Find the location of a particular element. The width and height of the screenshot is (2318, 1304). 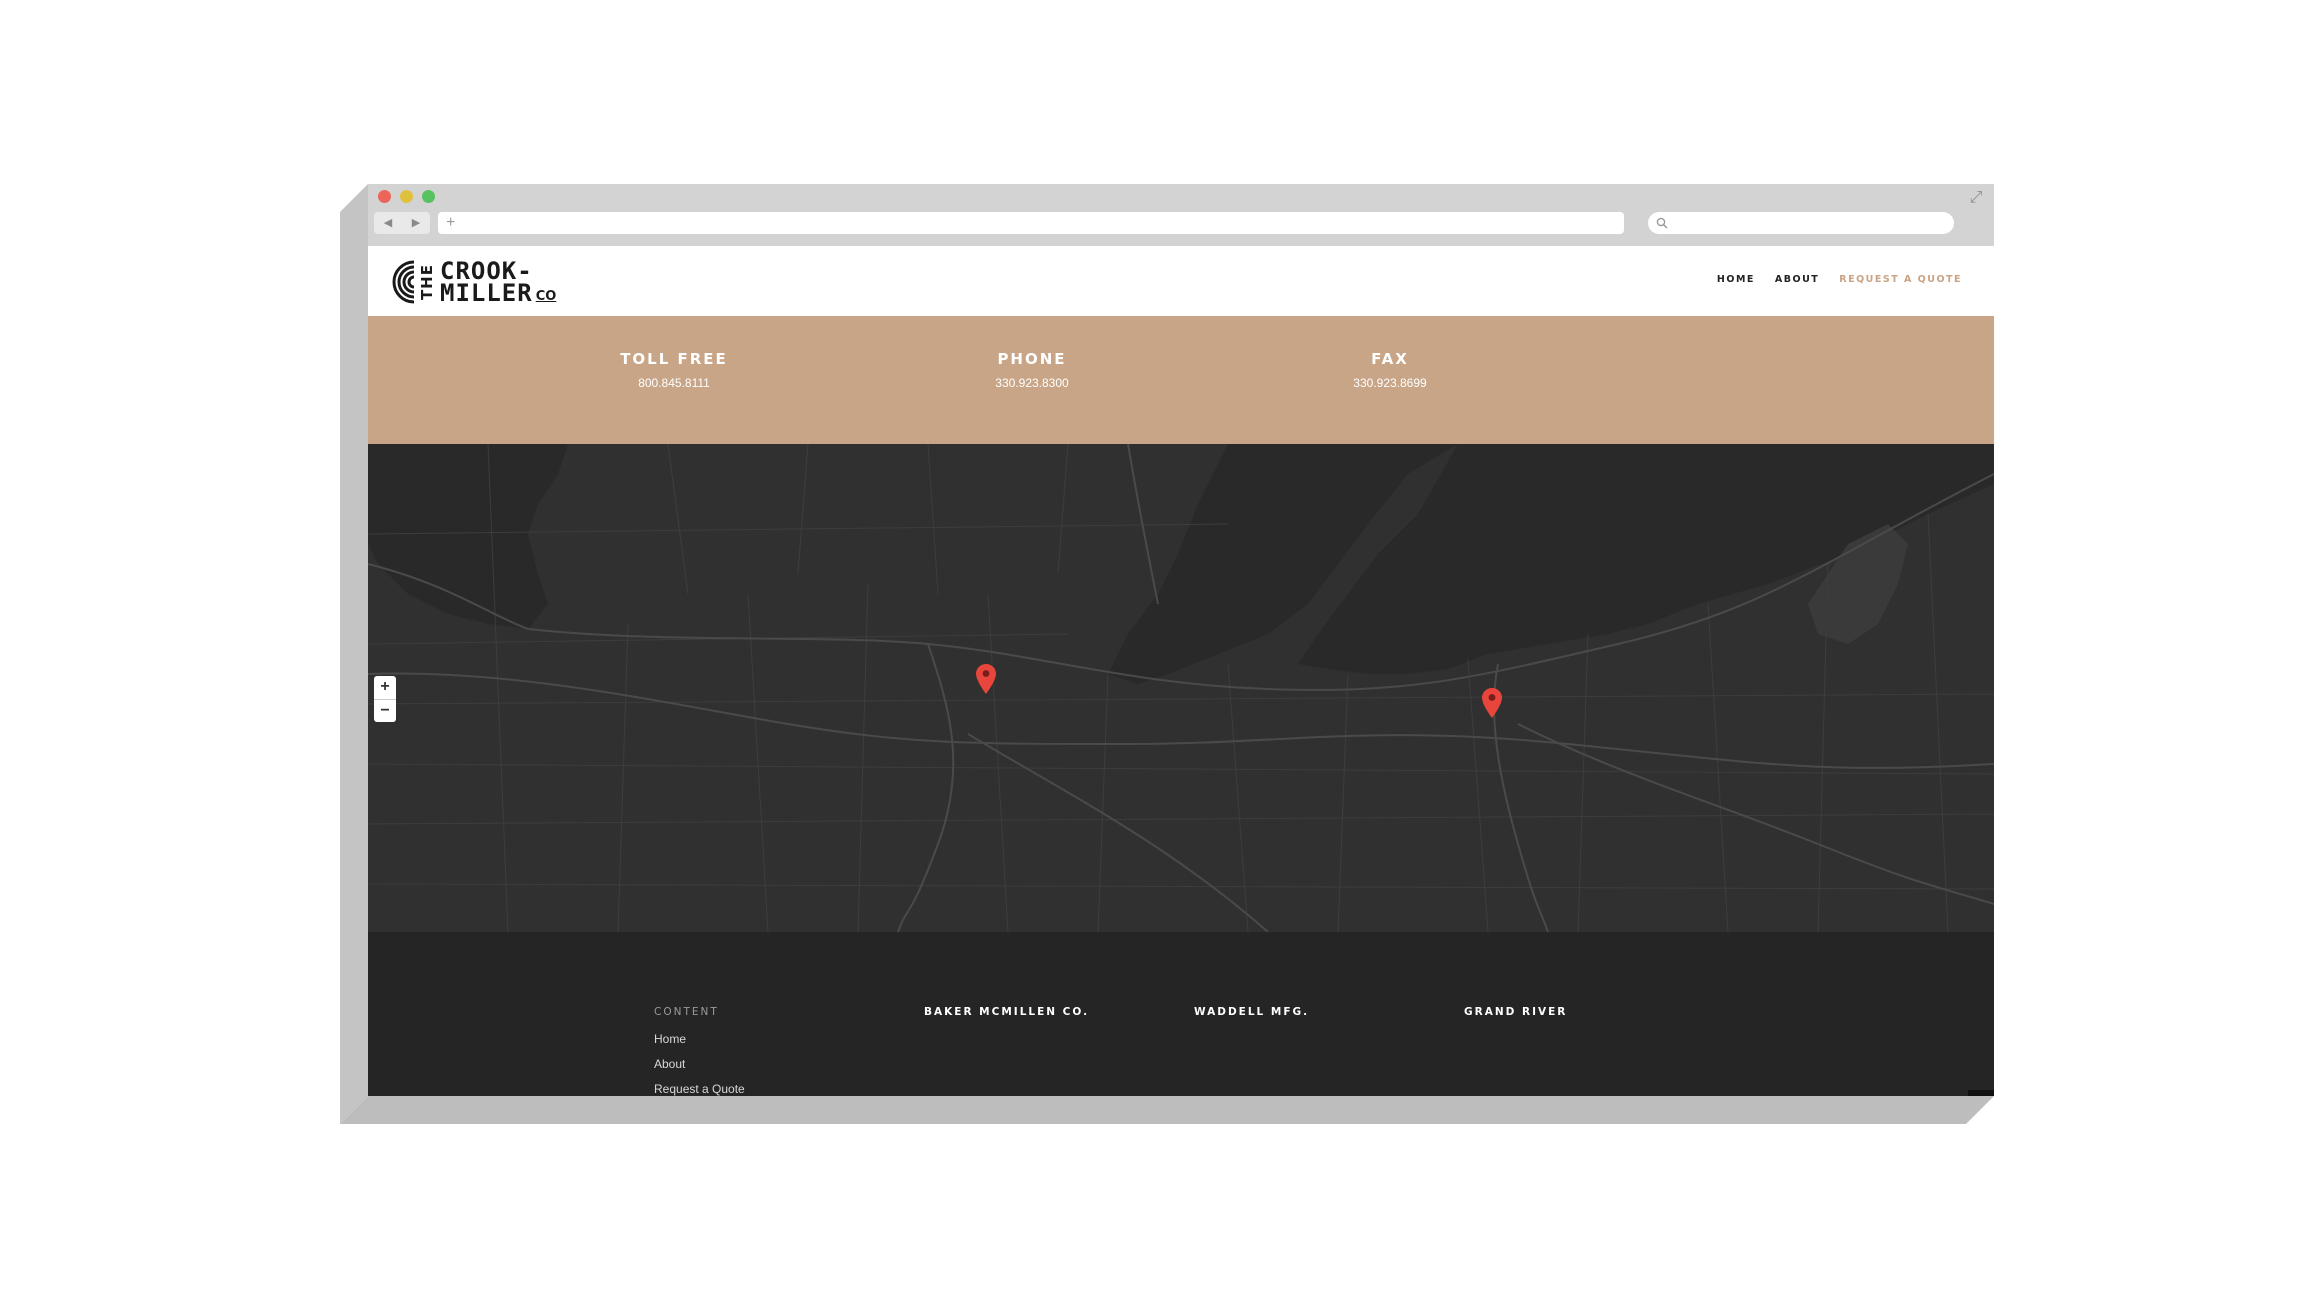

history-nav: ◀ ▶ is located at coordinates (402, 223).